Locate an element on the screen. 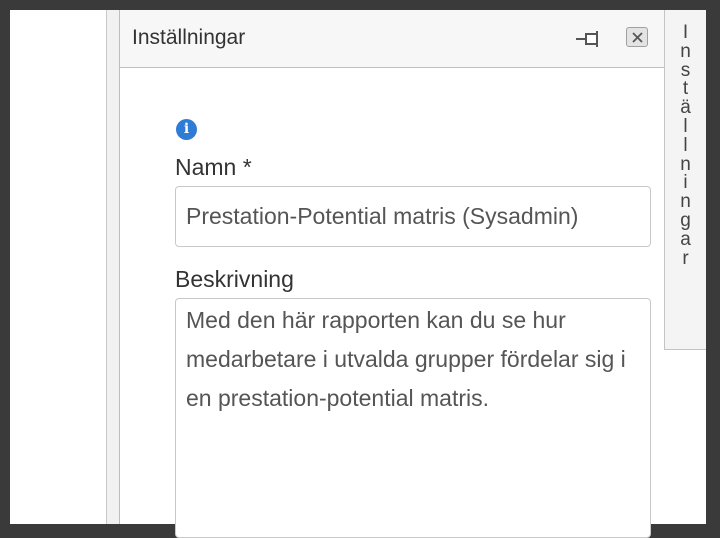  side-tab-letter: a is located at coordinates (685, 239).